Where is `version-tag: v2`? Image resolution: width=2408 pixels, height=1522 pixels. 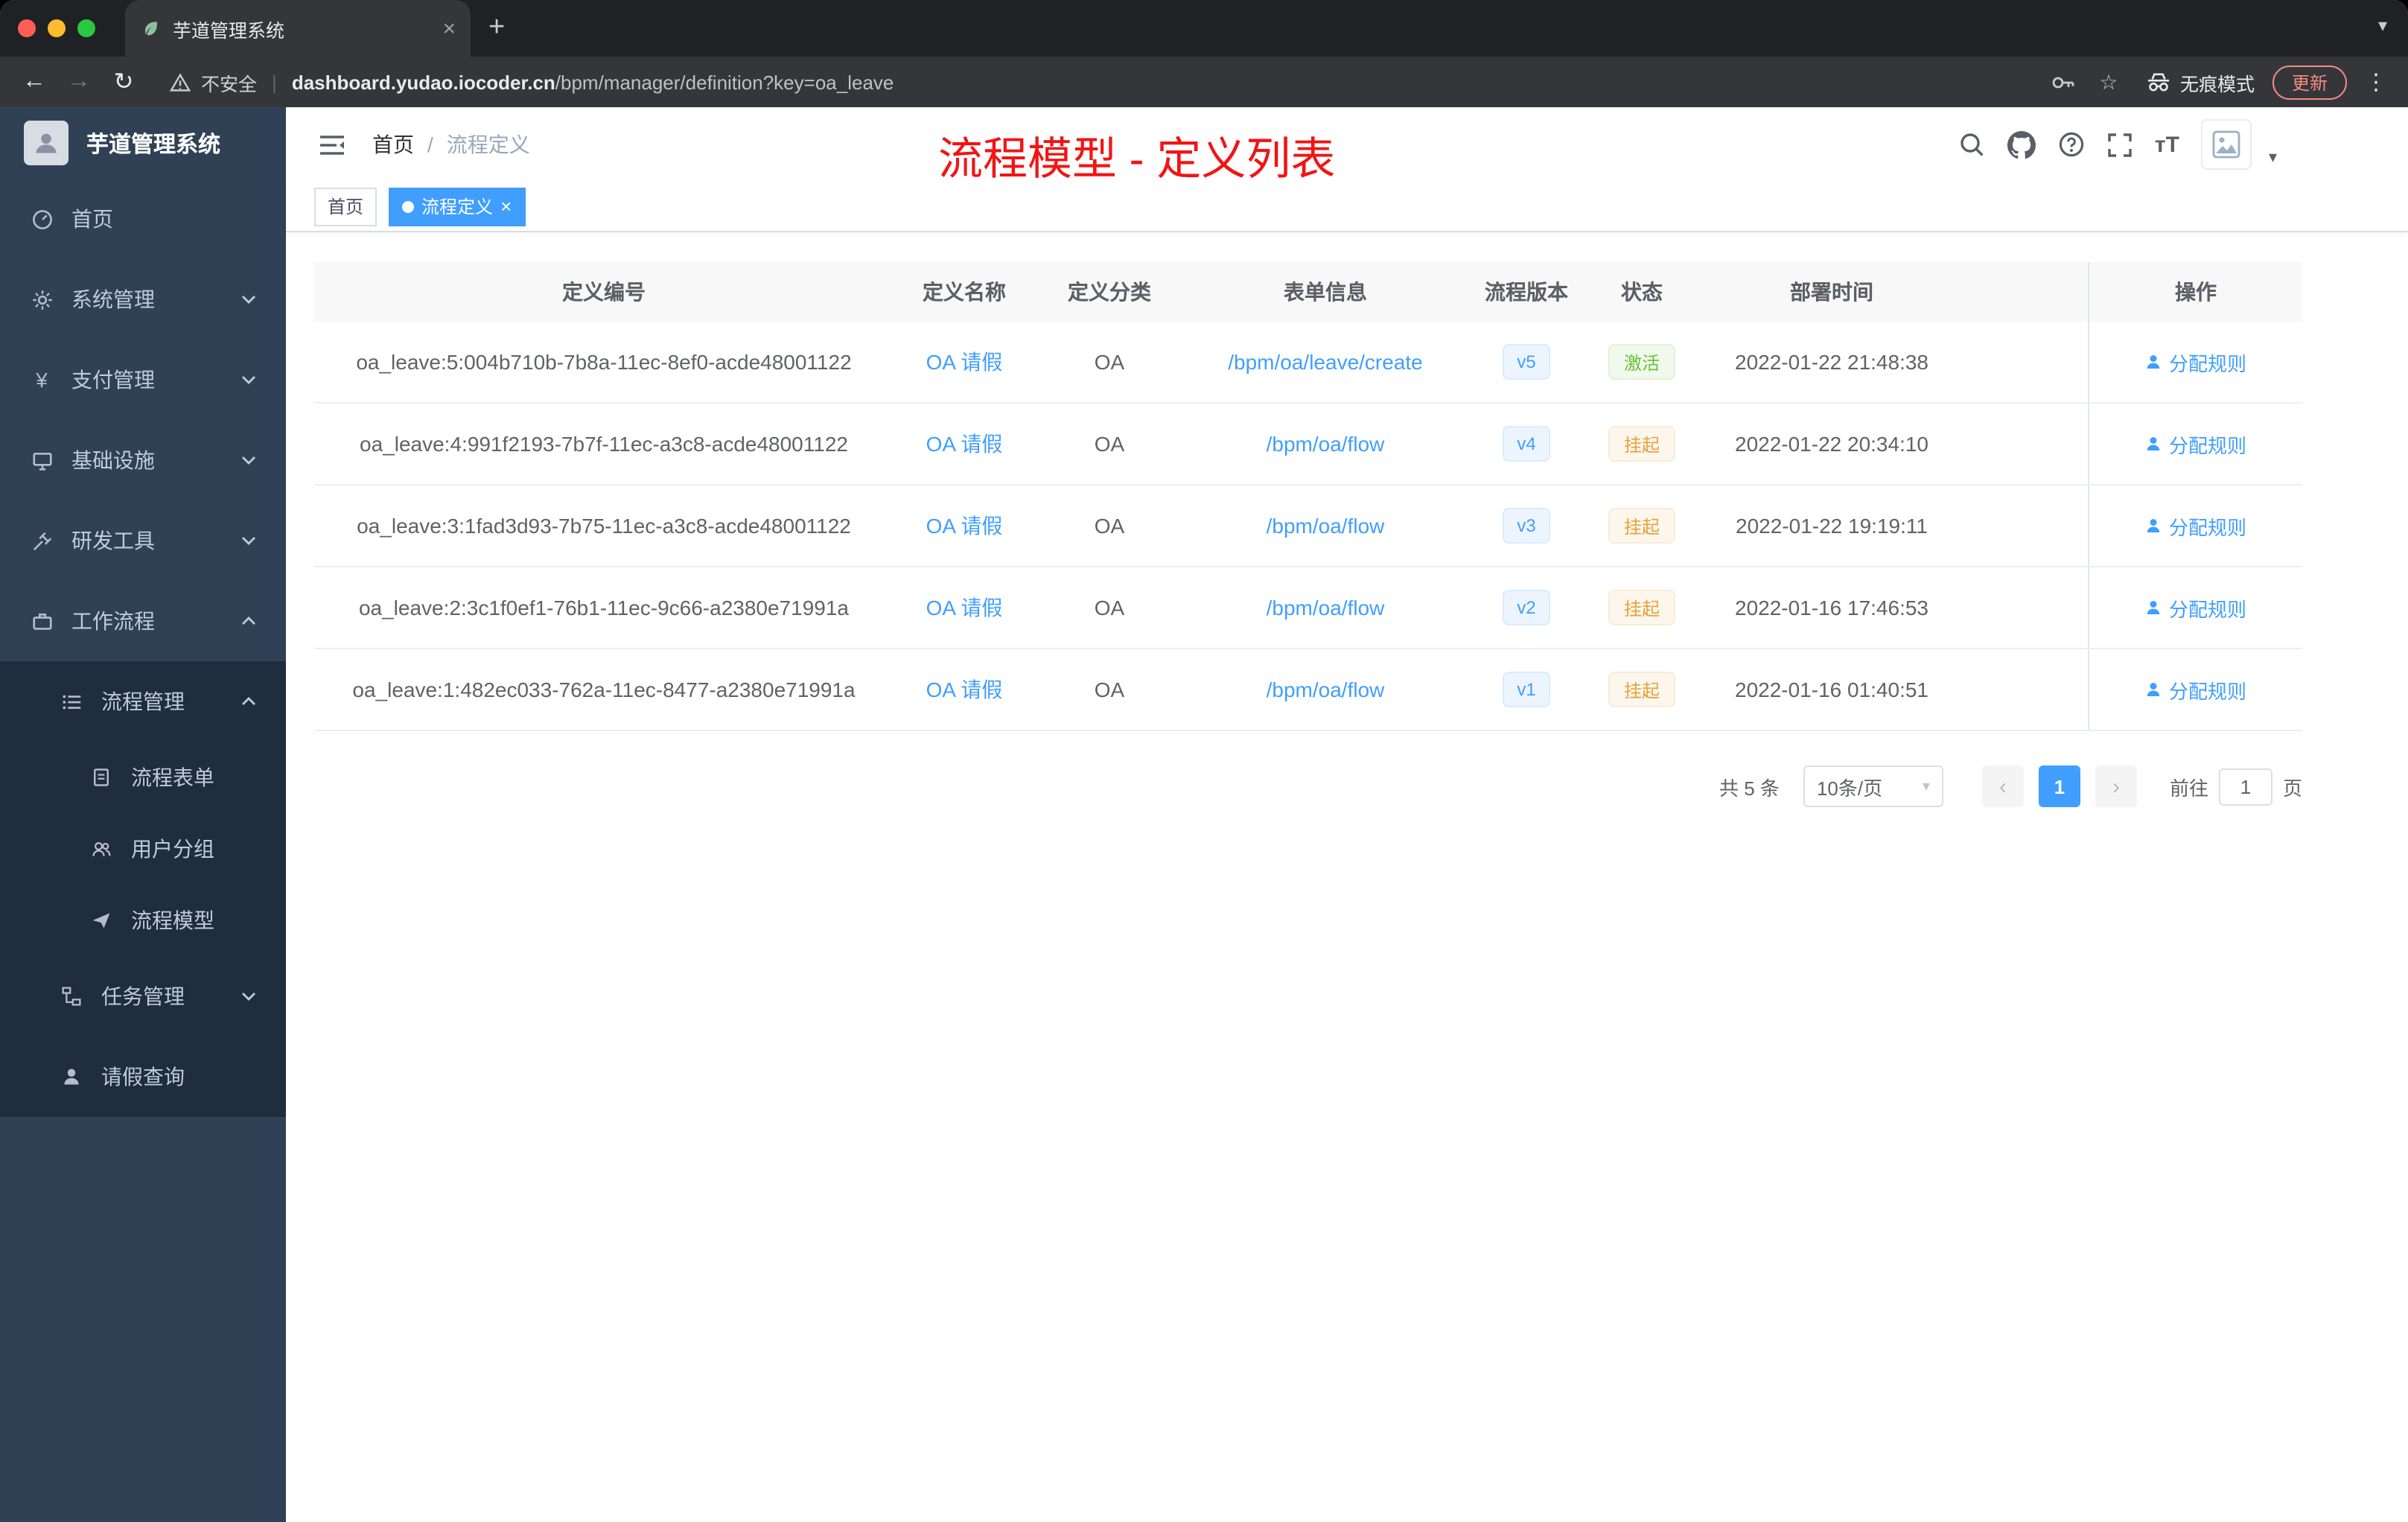 version-tag: v2 is located at coordinates (1526, 607).